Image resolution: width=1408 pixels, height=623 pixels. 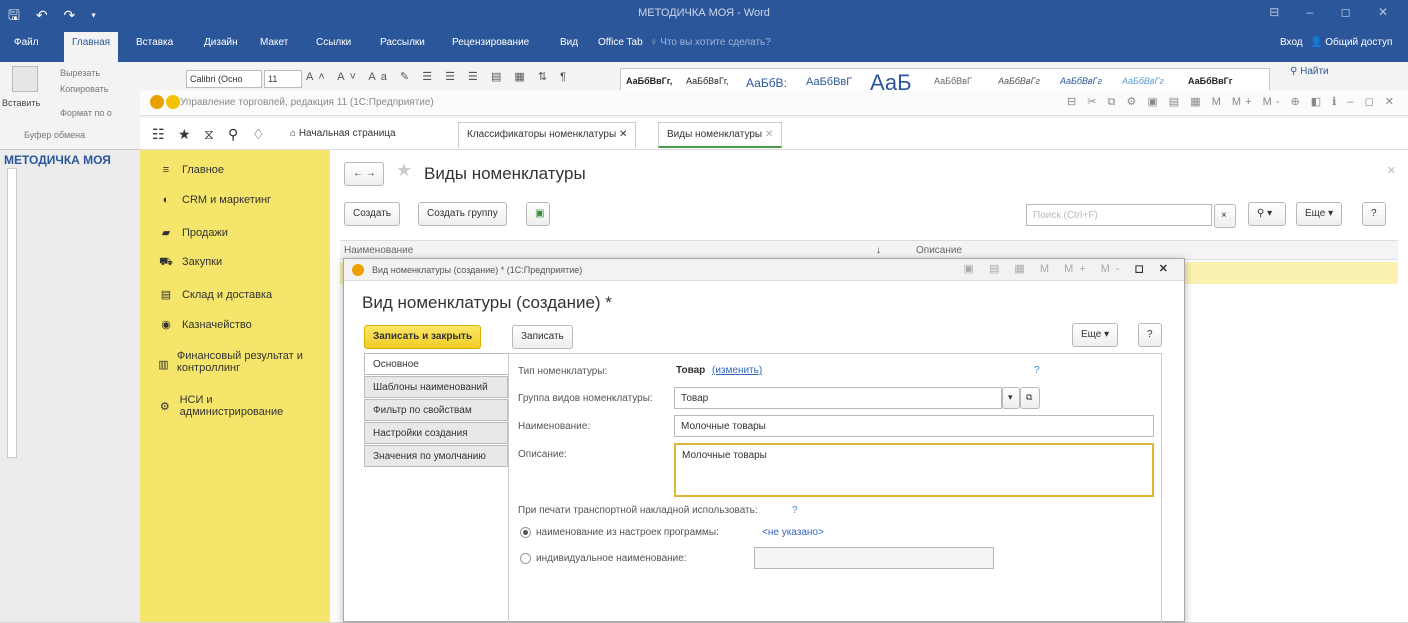 What do you see at coordinates (542, 454) in the screenshot?
I see `description-label: Описание:` at bounding box center [542, 454].